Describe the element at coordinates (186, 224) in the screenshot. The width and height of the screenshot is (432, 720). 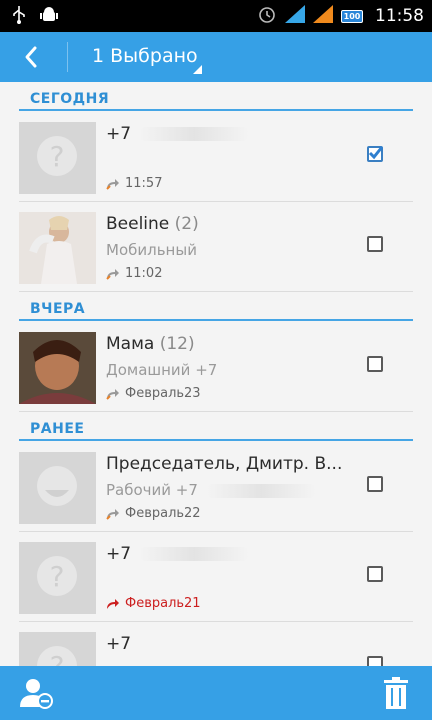
I see `call-count: (2)` at that location.